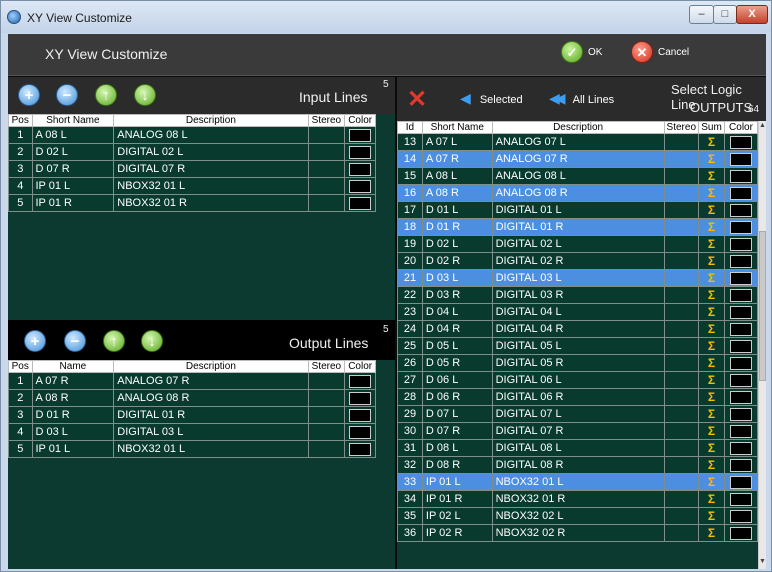 The height and width of the screenshot is (572, 772). What do you see at coordinates (192, 135) in the screenshot?
I see `table-row: 1A 08 L ANALOG 08 L` at bounding box center [192, 135].